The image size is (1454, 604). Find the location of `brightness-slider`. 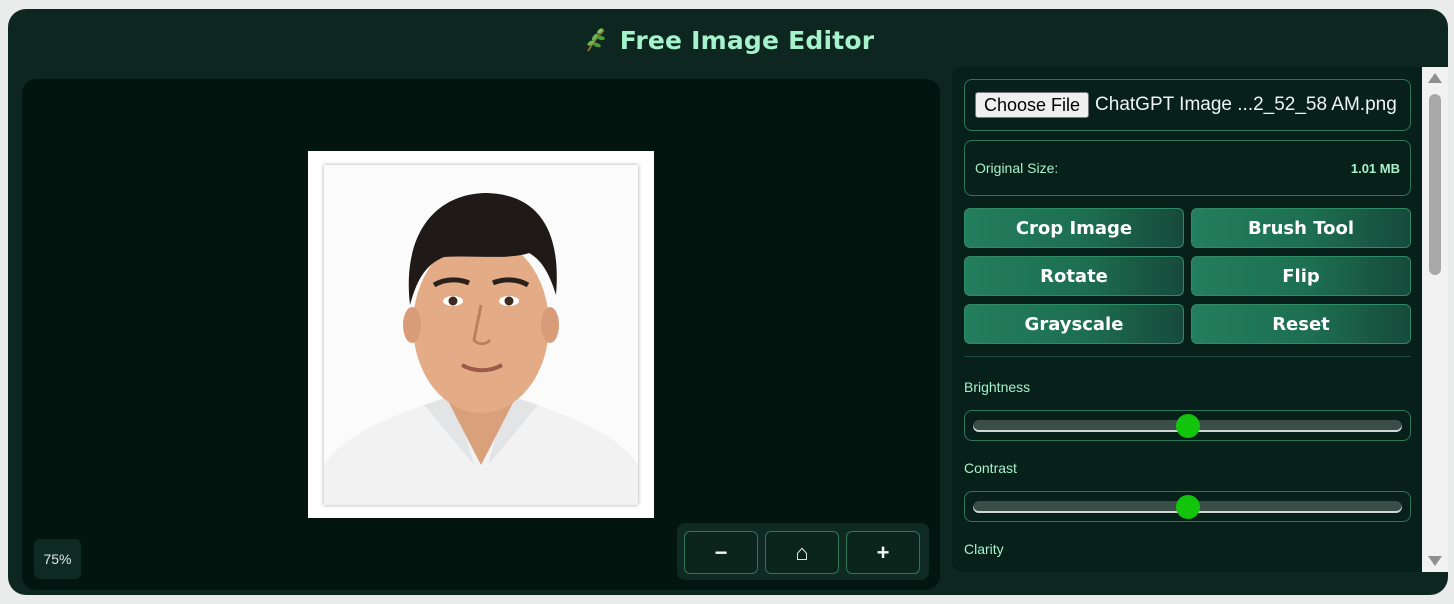

brightness-slider is located at coordinates (1187, 425).